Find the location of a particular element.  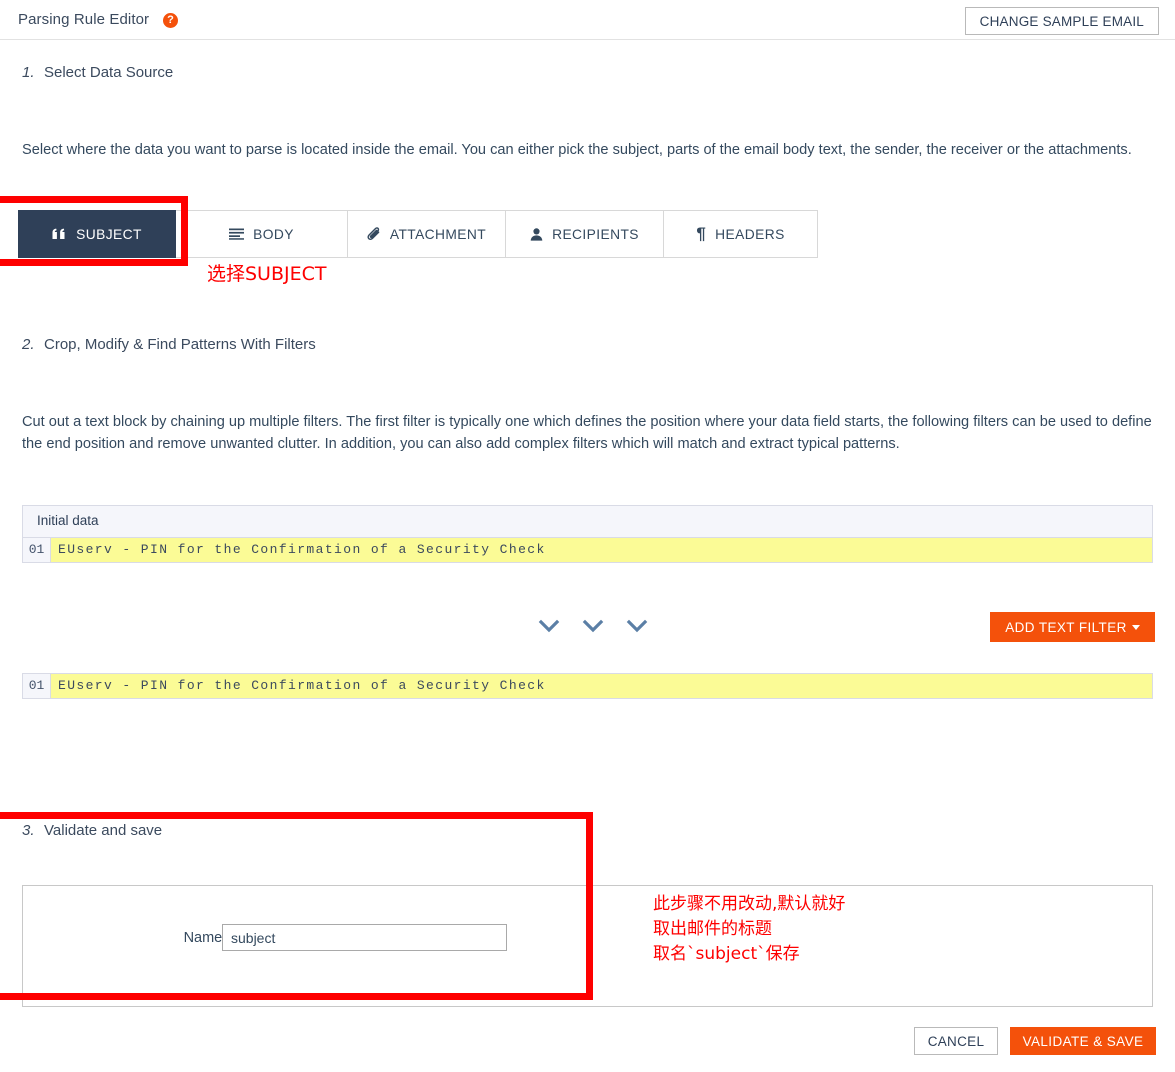

question-mark-icon: ? is located at coordinates (170, 20).